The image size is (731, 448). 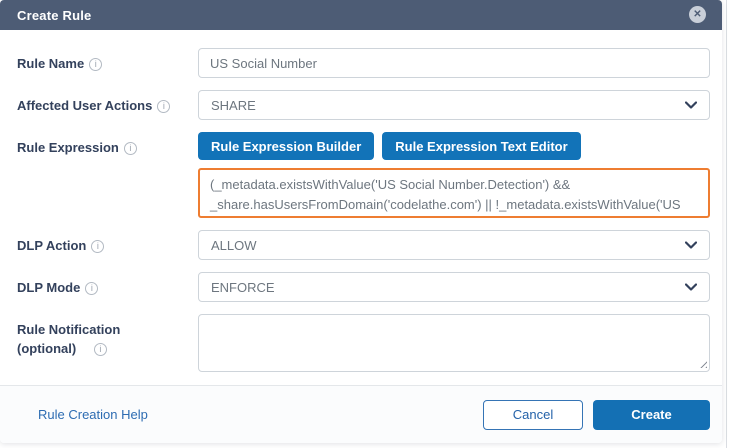 I want to click on selected-value: ALLOW, so click(x=234, y=245).